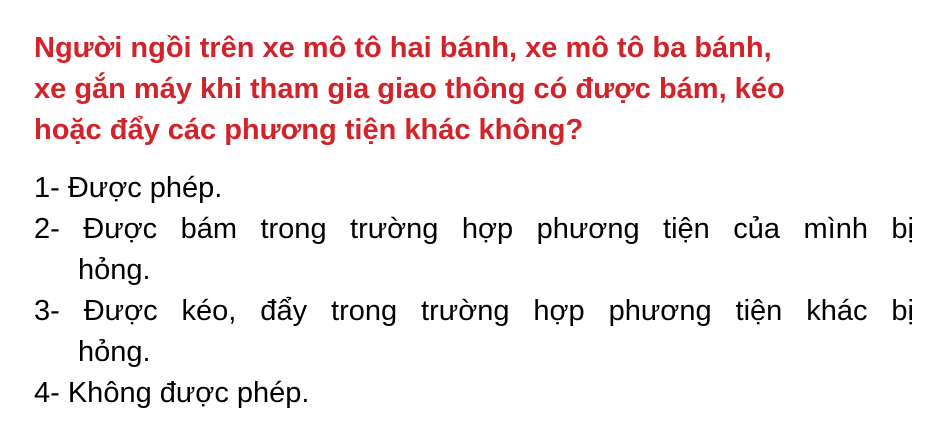 This screenshot has height=439, width=944. Describe the element at coordinates (309, 130) in the screenshot. I see `question-line: hoặc đẩy các phương tiện khác không?` at that location.